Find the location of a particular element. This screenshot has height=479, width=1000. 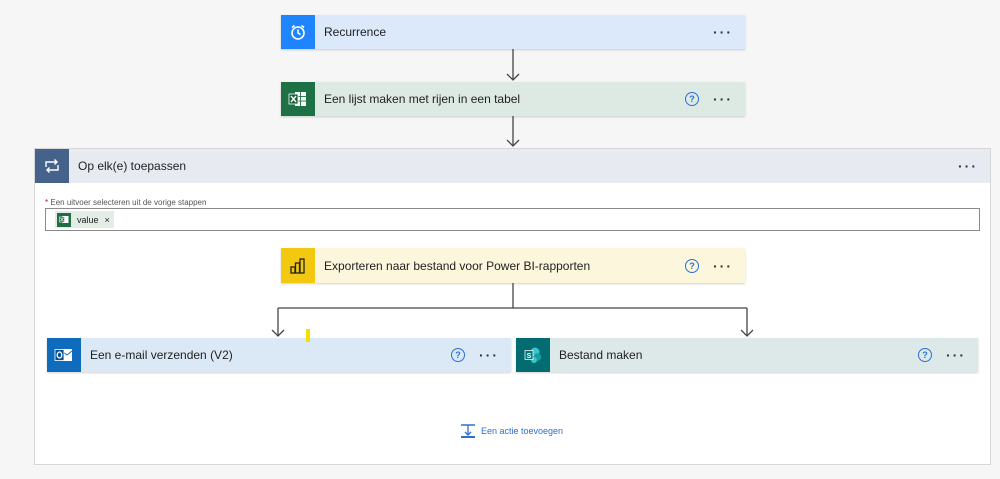

value-token: value × is located at coordinates (84, 219).